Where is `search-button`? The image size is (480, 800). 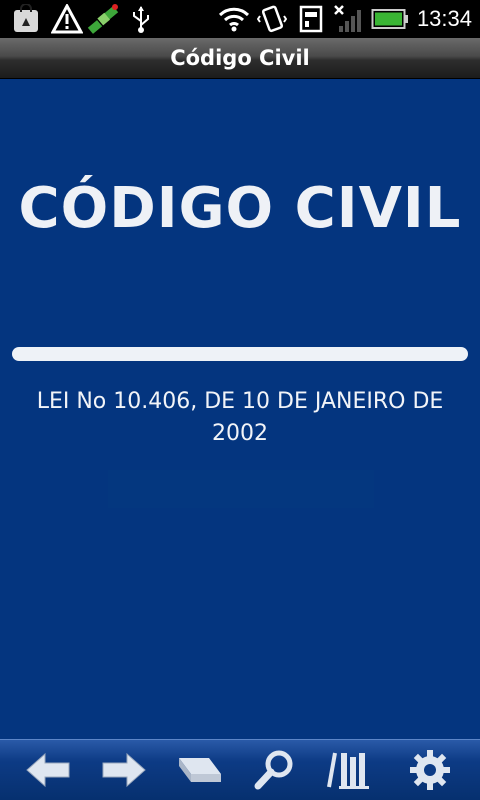
search-button is located at coordinates (274, 770).